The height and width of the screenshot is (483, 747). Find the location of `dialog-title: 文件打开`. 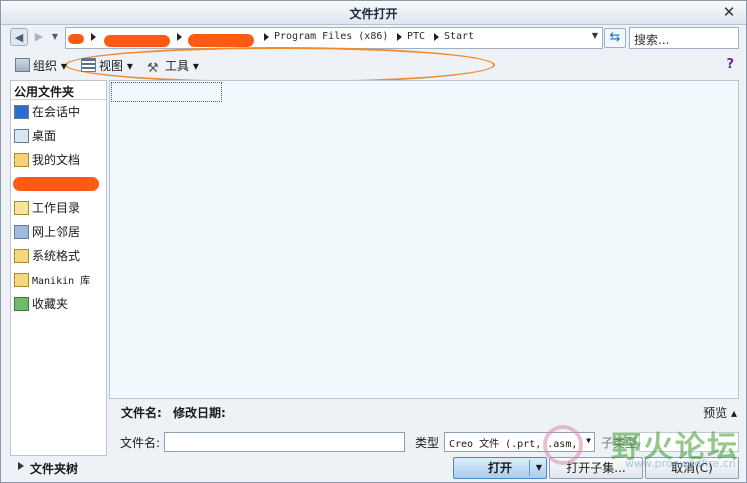

dialog-title: 文件打开 is located at coordinates (373, 14).